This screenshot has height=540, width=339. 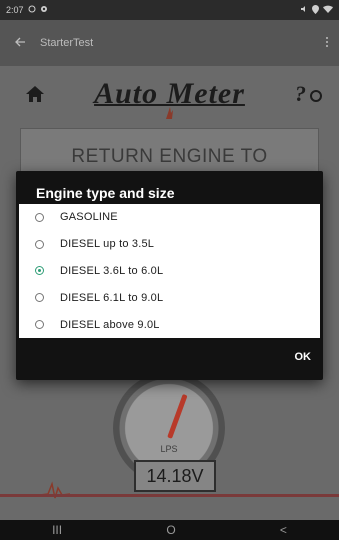 I want to click on radio-checked-icon, so click(x=39, y=271).